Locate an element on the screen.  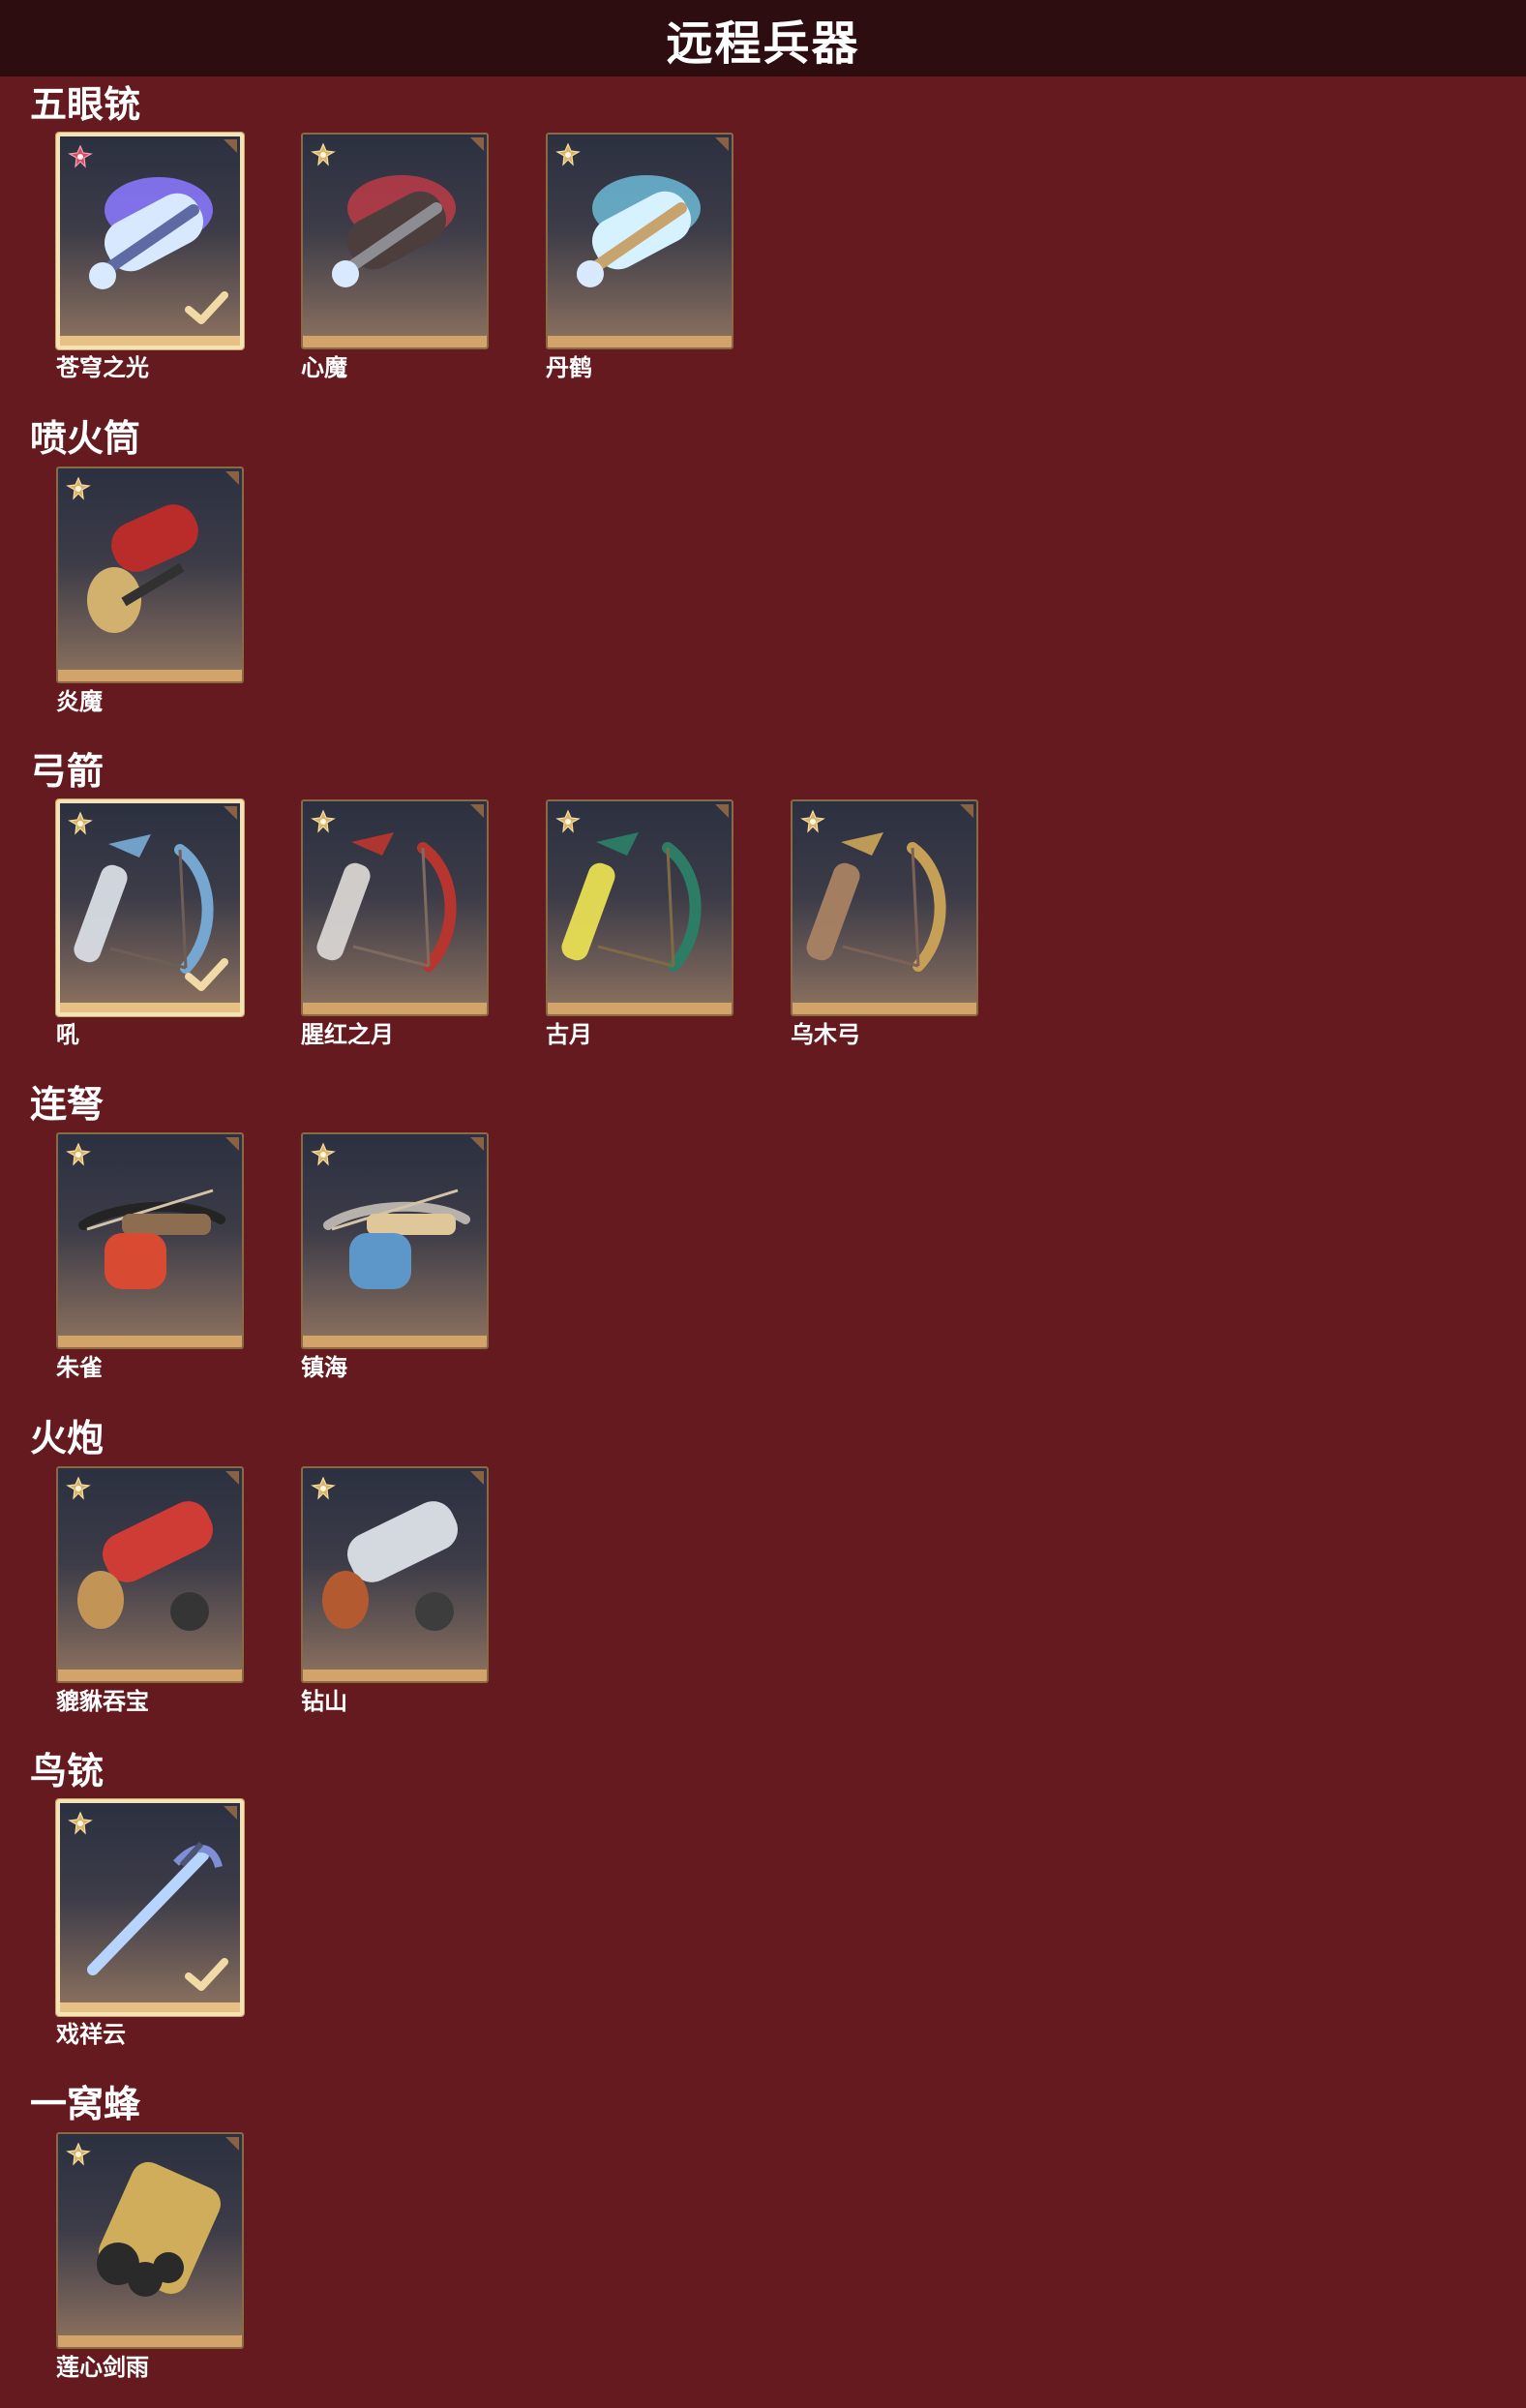
weapon-section: 连弩 朱雀 镇海 is located at coordinates (763, 1232).